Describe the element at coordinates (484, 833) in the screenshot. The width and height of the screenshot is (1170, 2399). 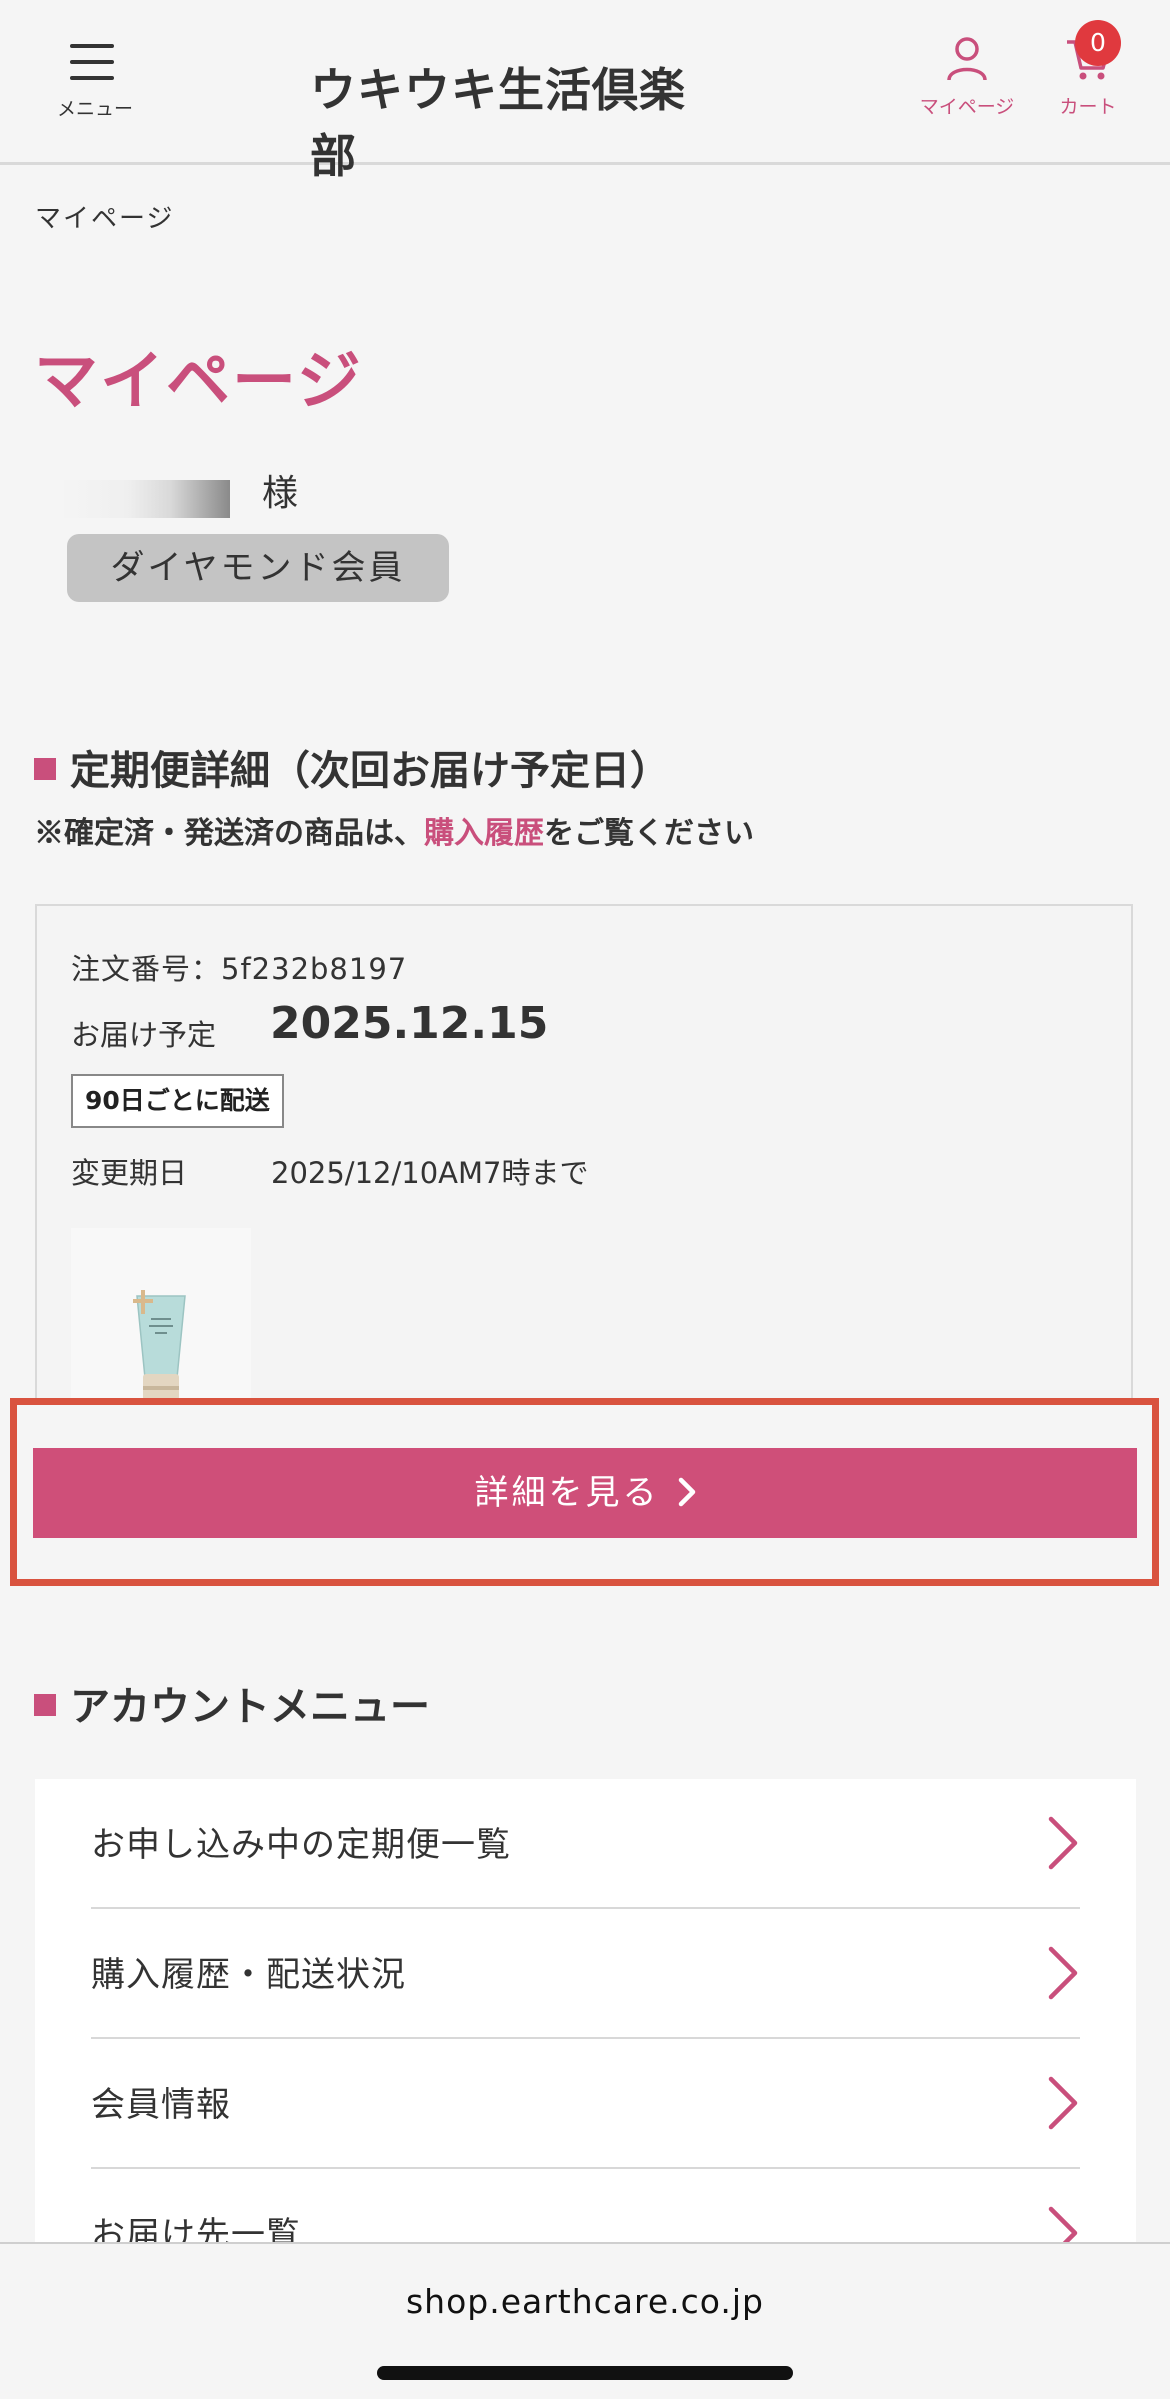
I see `purchase-history-link: 購入履歴` at that location.